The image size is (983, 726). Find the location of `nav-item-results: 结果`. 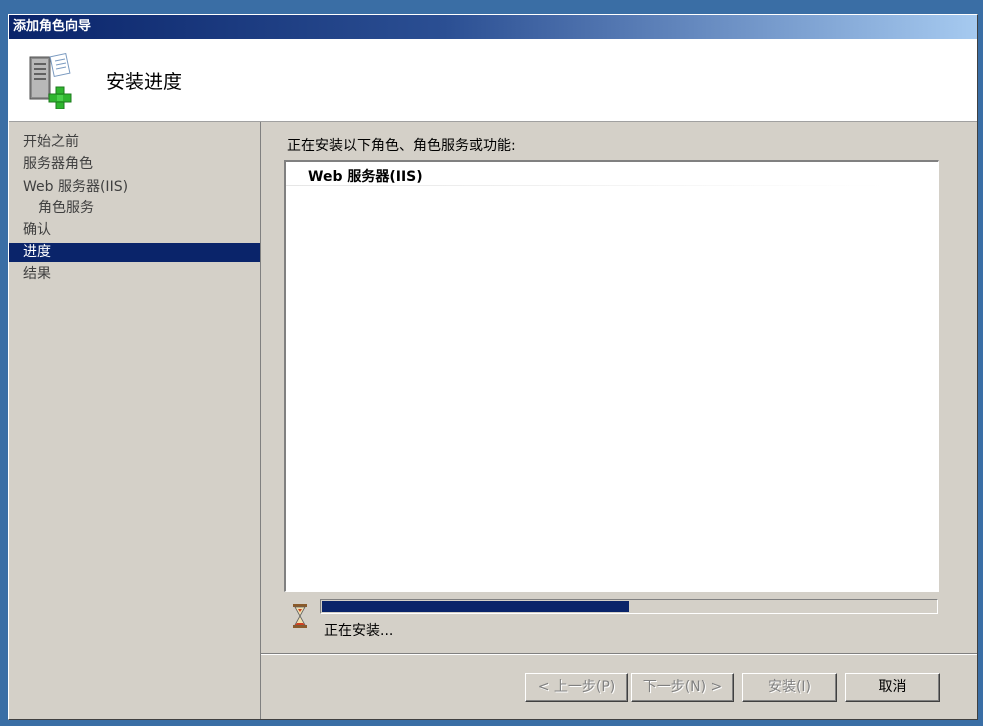

nav-item-results: 结果 is located at coordinates (134, 274).